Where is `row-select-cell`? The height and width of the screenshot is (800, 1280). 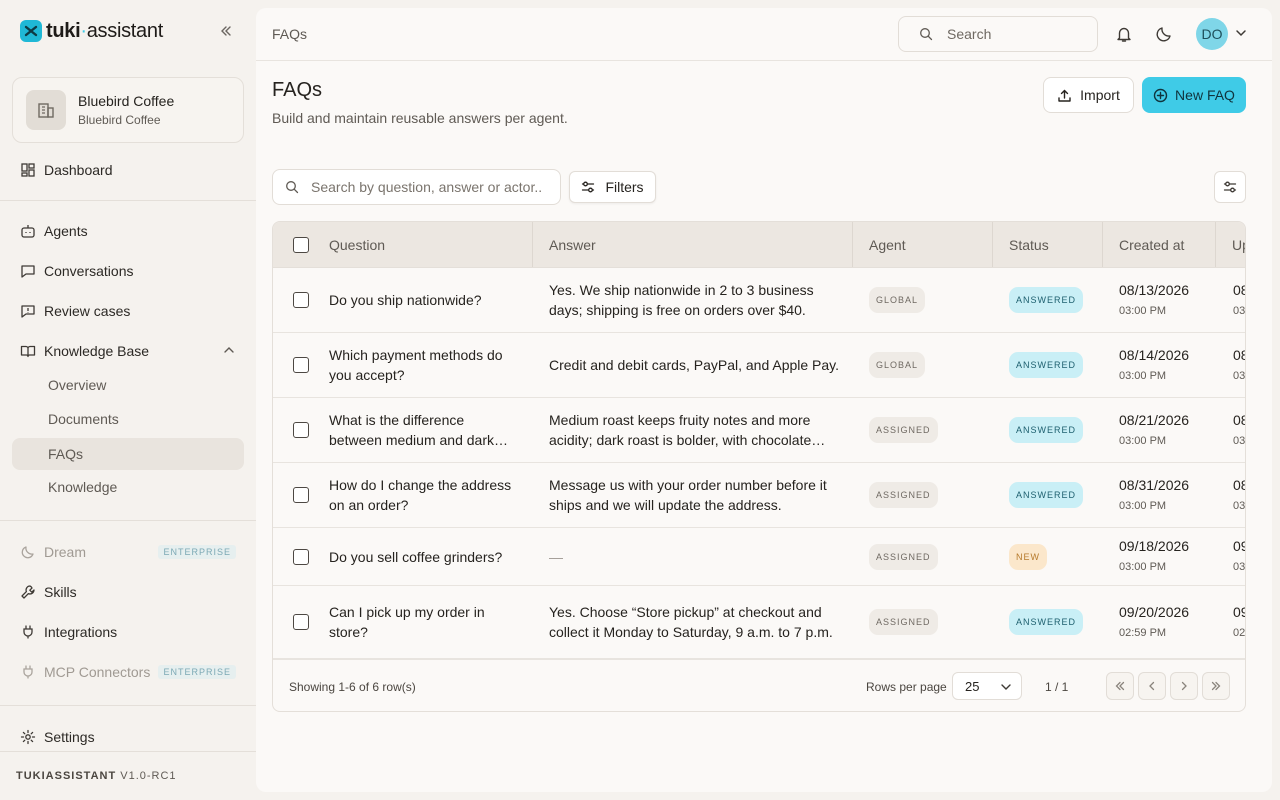 row-select-cell is located at coordinates (303, 300).